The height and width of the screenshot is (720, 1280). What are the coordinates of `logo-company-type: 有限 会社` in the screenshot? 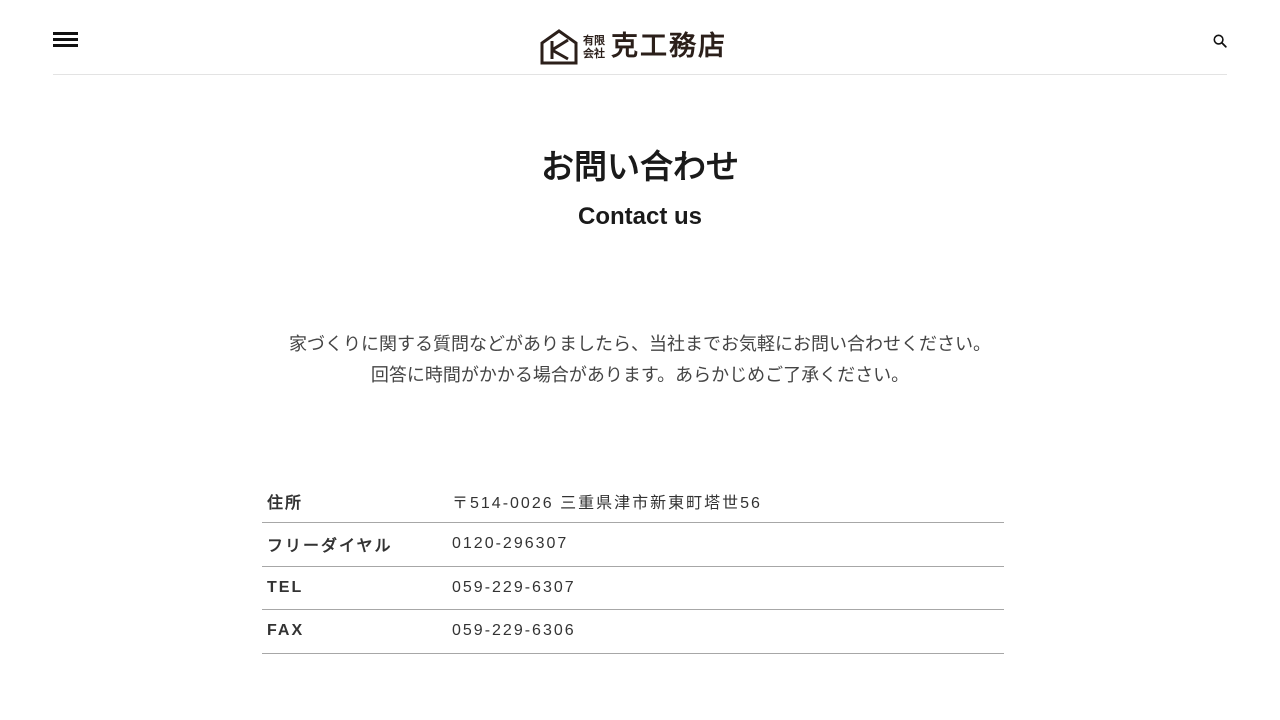 It's located at (594, 47).